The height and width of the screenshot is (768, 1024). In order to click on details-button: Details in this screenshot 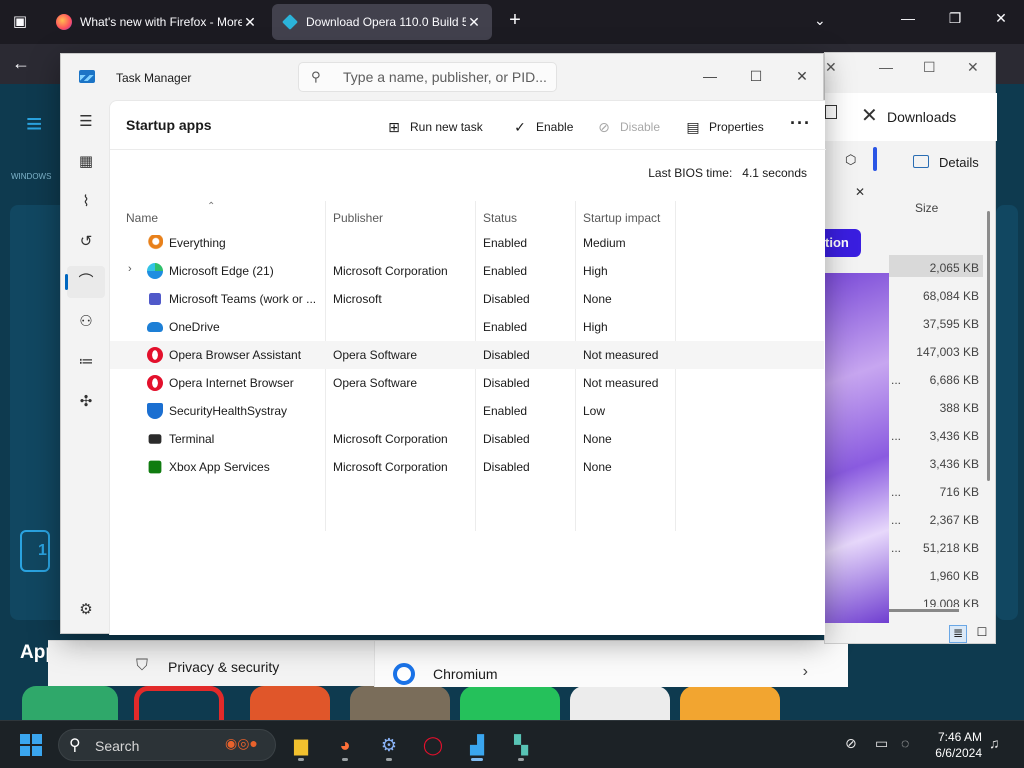, I will do `click(959, 162)`.